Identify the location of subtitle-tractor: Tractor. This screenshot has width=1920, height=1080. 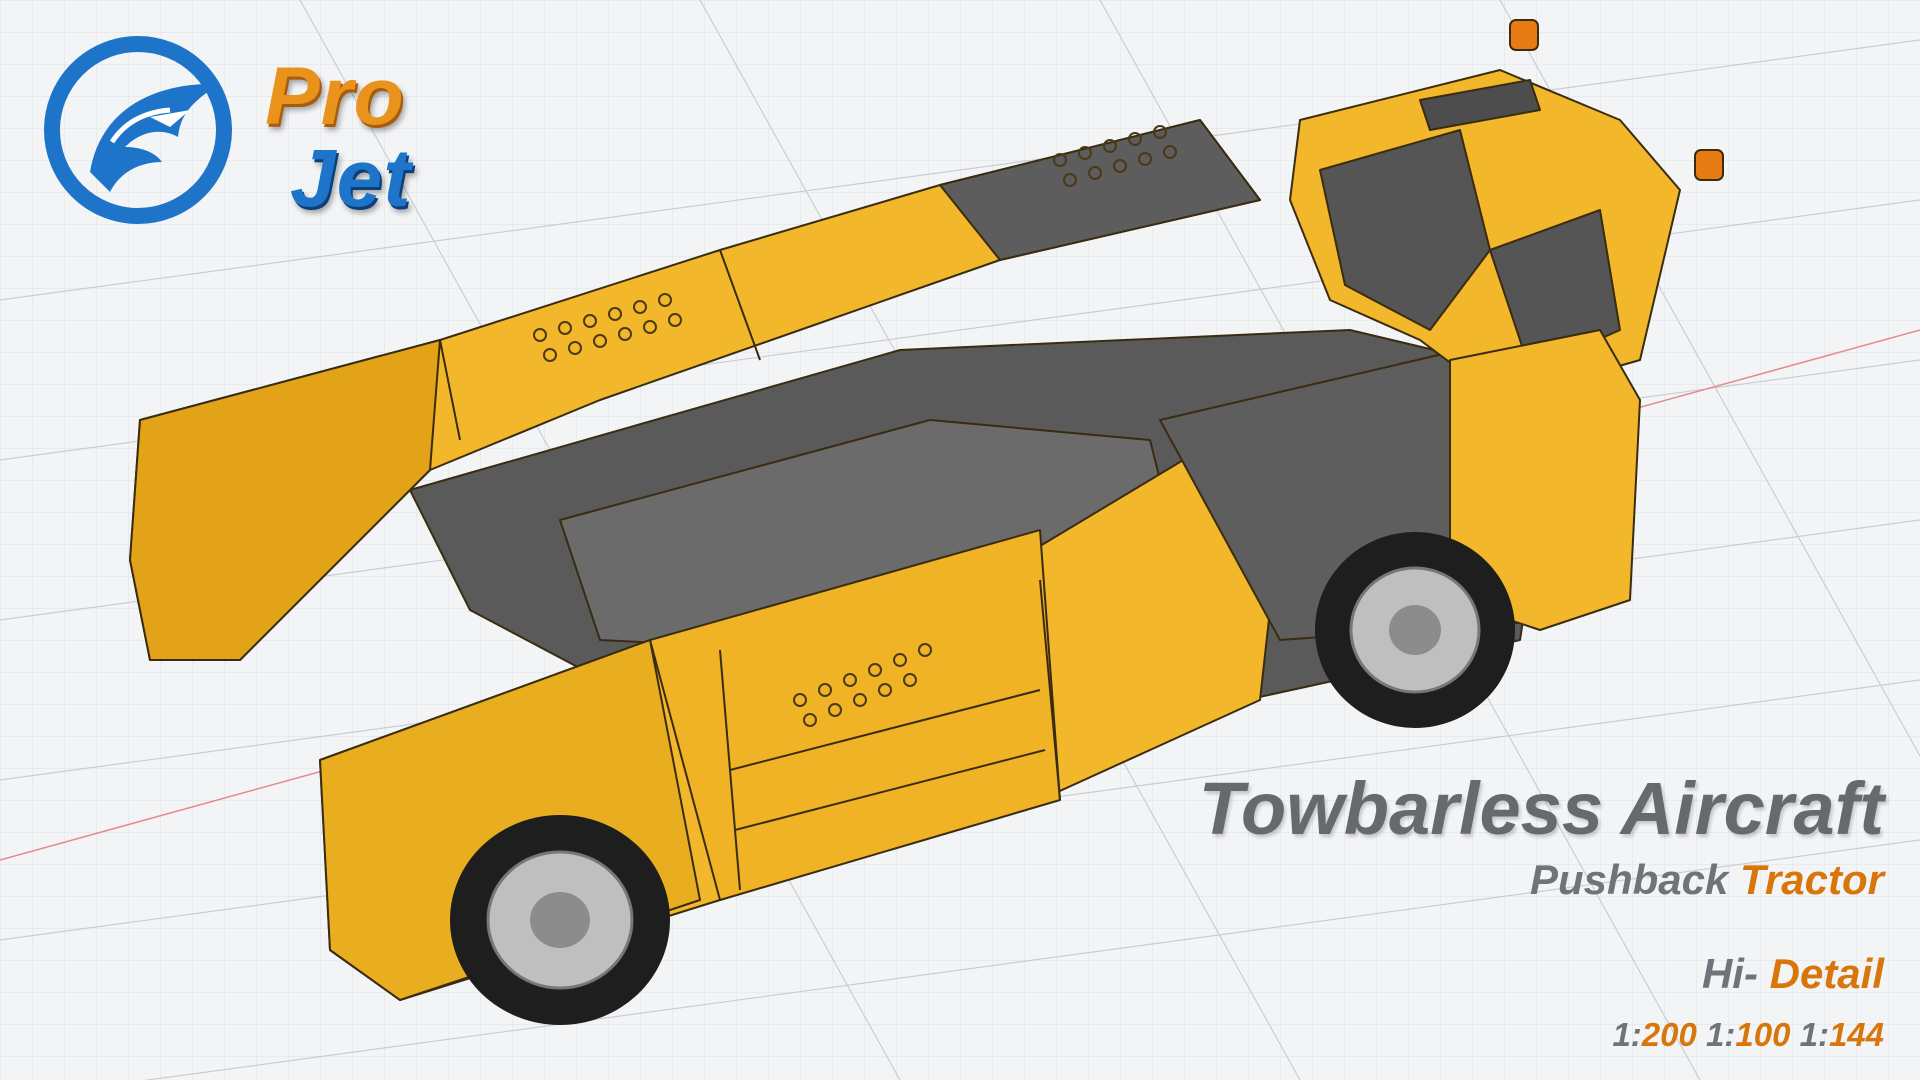
(1812, 879).